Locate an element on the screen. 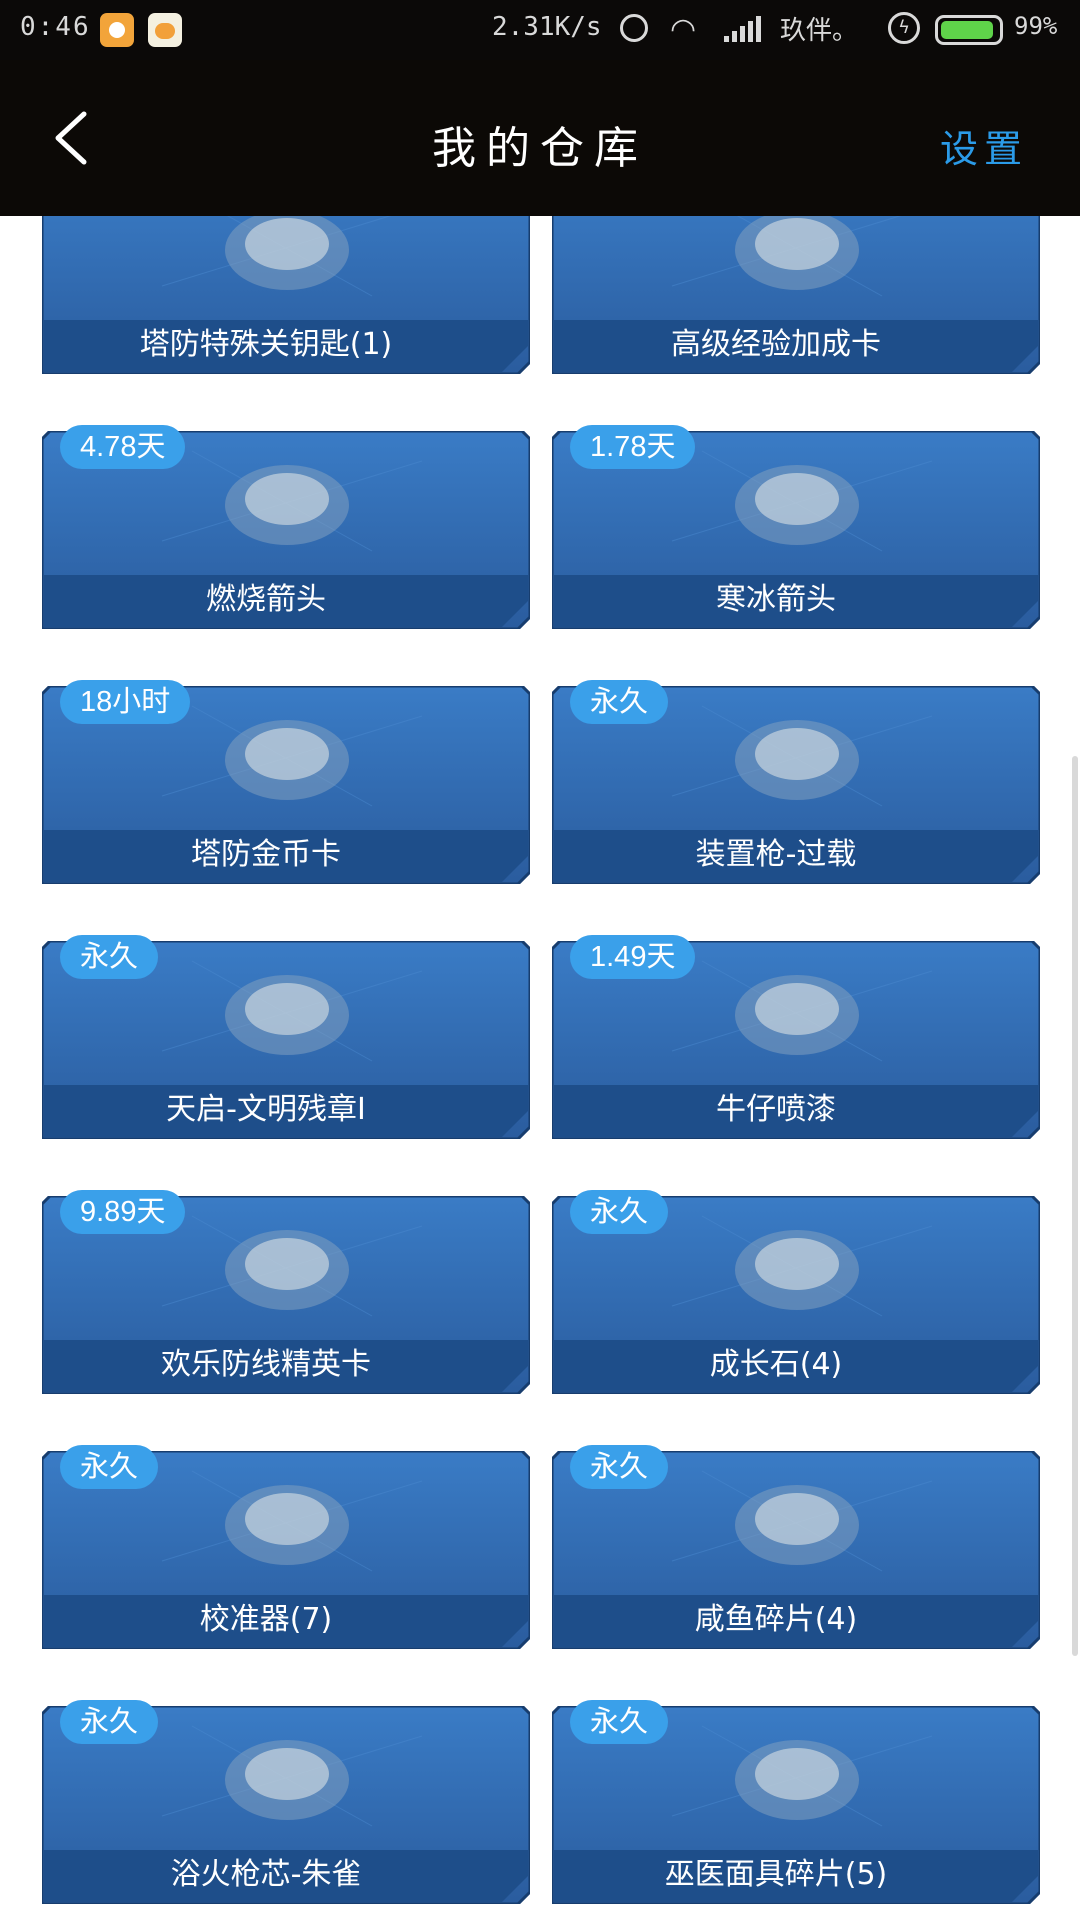 Image resolution: width=1080 pixels, height=1920 pixels. warehouse-item-card: 9.89天 欢乐防线精英卡 is located at coordinates (286, 1292).